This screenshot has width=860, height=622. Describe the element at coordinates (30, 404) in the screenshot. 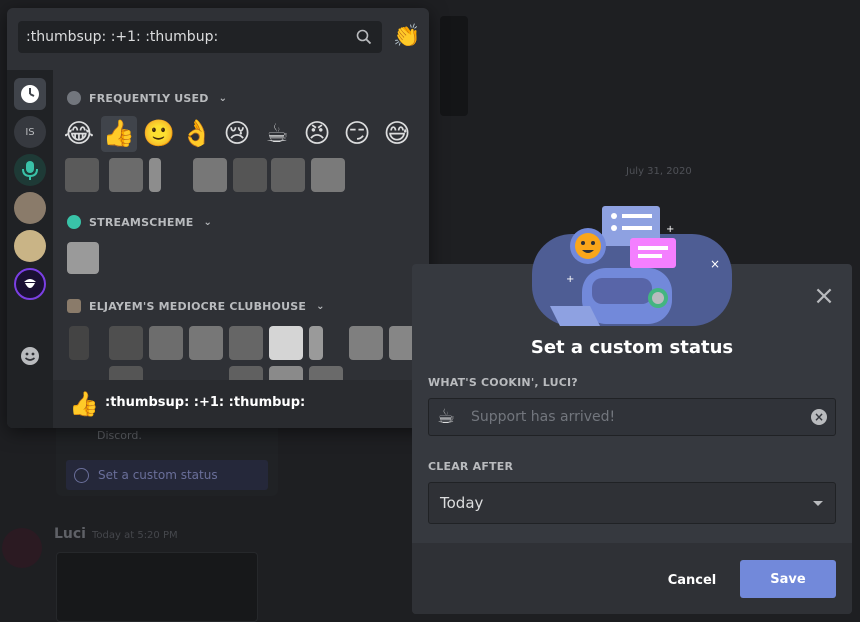

I see `picker-footer-rail` at that location.